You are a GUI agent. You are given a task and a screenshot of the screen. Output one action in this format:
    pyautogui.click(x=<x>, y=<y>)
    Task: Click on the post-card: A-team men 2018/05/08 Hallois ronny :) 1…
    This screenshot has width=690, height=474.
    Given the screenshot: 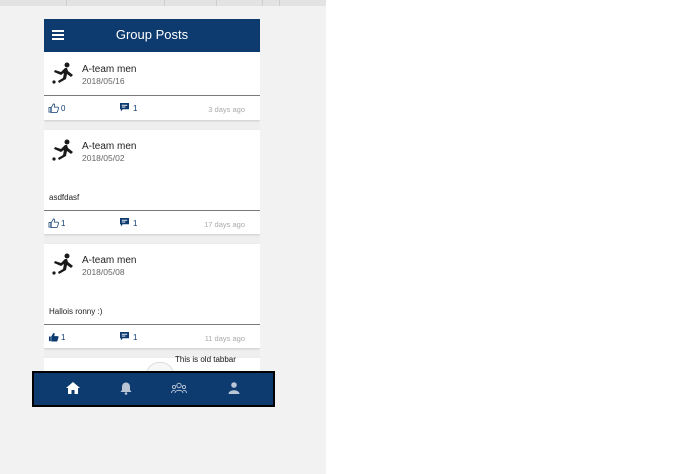 What is the action you would take?
    pyautogui.click(x=152, y=296)
    